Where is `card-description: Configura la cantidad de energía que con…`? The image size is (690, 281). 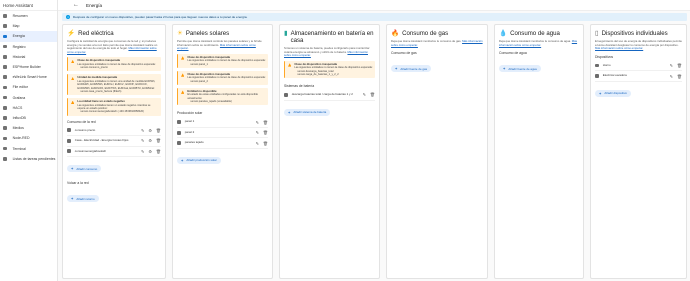
card-description: Configura la cantidad de energía que con… is located at coordinates (112, 46).